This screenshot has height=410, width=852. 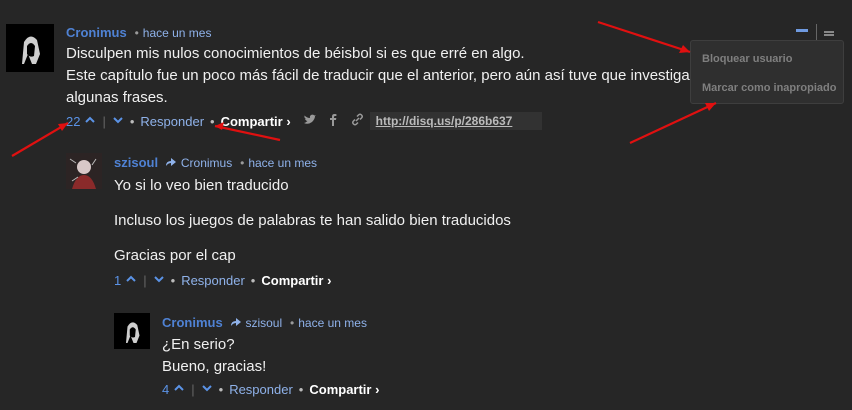 I want to click on block-user-menu-item: Bloquear usuario, so click(x=747, y=59).